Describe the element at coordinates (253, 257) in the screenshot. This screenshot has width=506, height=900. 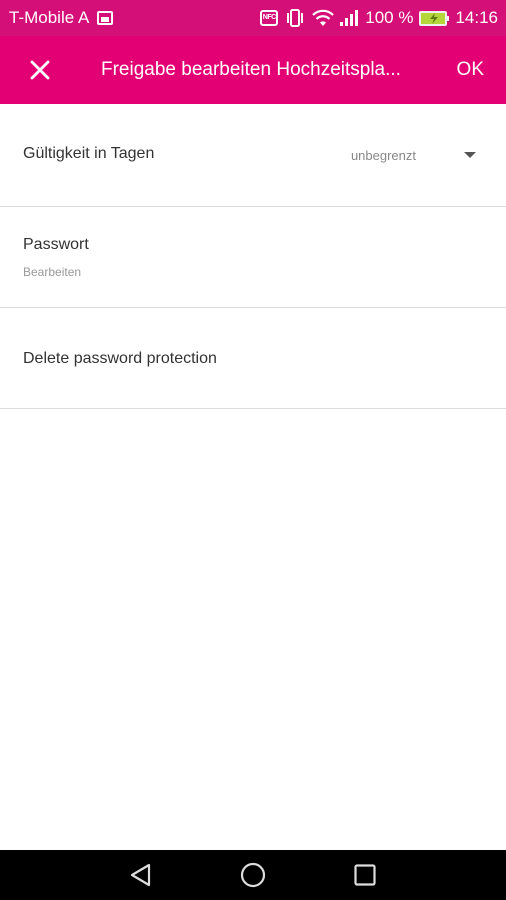
I see `password-row: Passwort Bearbeiten` at that location.